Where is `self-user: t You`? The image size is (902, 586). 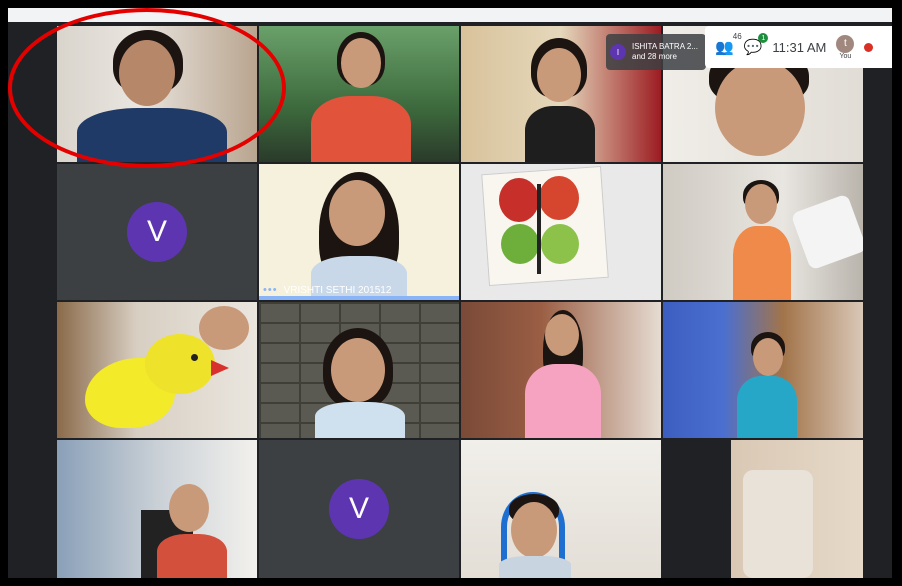 self-user: t You is located at coordinates (845, 47).